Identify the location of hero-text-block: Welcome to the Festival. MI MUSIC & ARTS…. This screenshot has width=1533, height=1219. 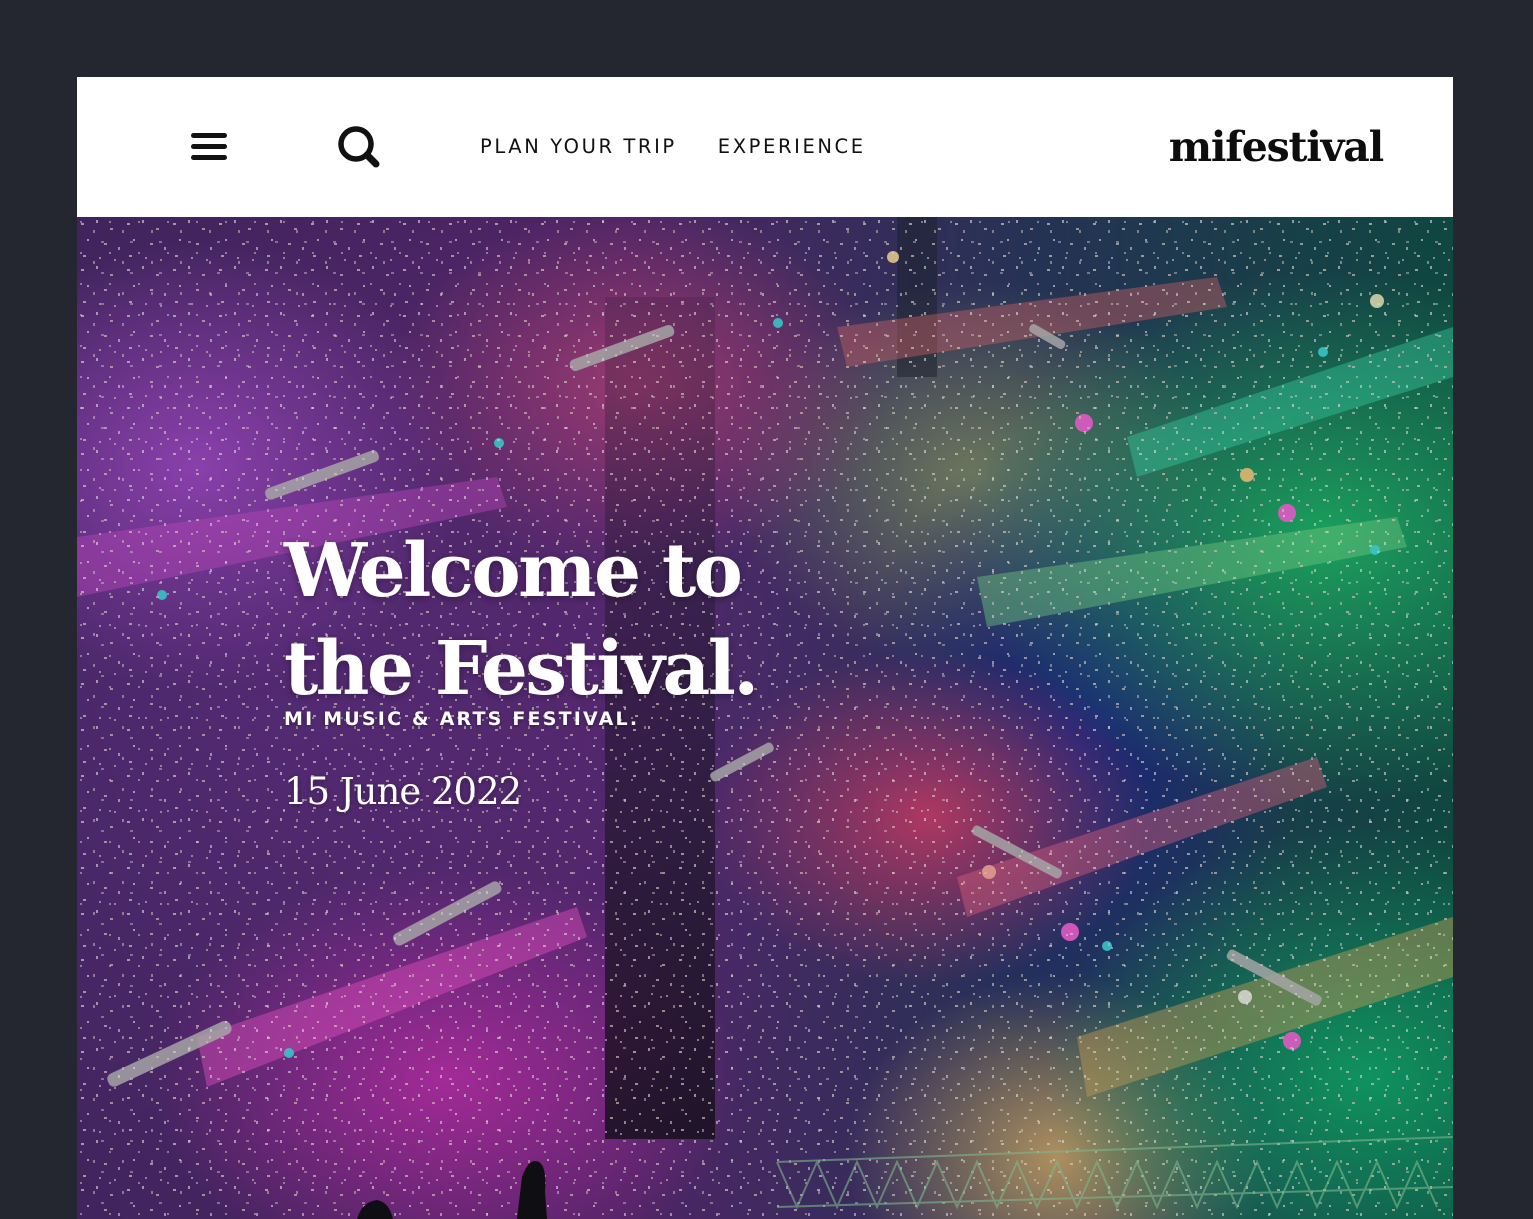
(564, 667).